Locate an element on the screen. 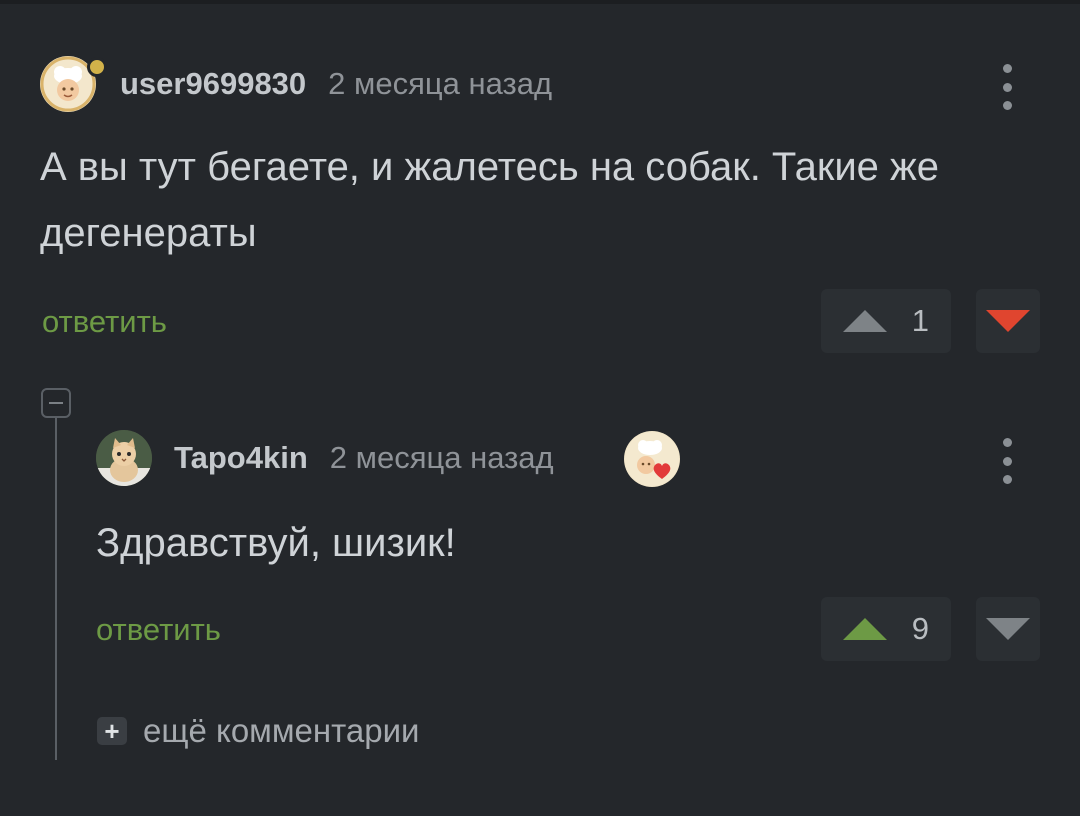 The height and width of the screenshot is (816, 1080). thread-line is located at coordinates (56, 589).